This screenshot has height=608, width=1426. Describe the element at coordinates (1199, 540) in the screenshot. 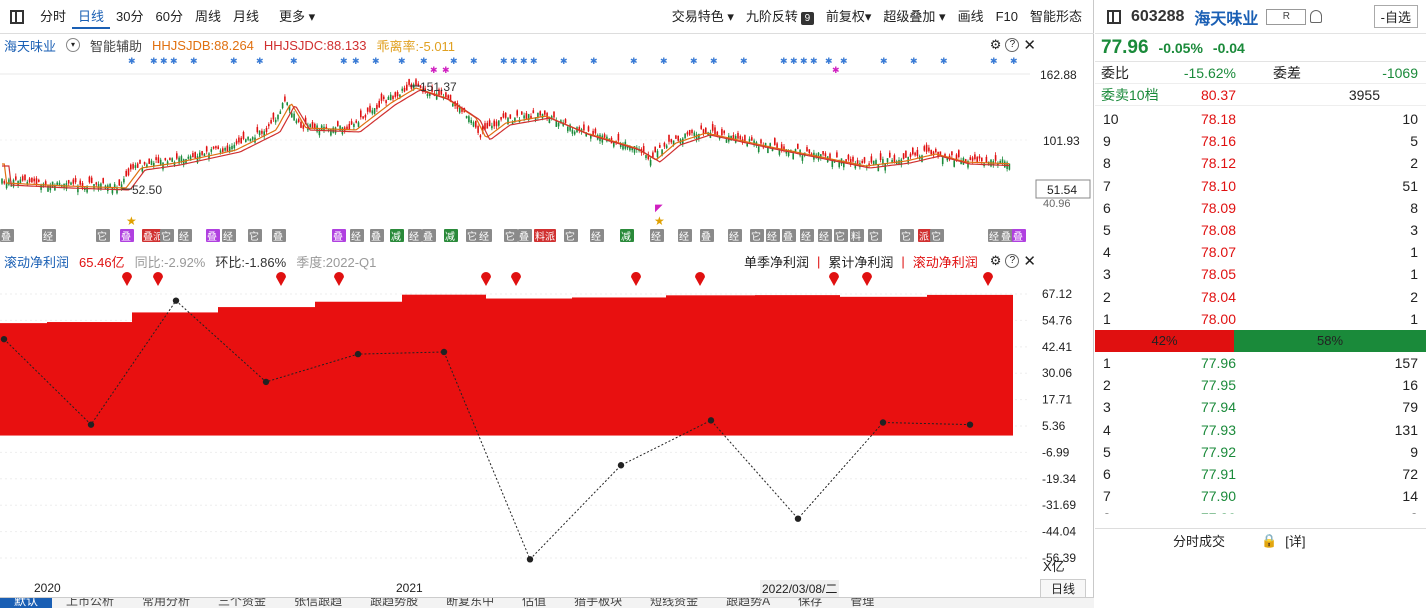

I see `trade-label: 分时成交` at that location.